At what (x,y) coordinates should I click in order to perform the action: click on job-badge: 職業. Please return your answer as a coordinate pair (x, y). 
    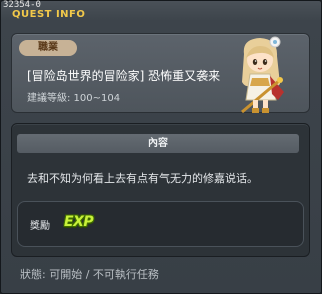
    Looking at the image, I should click on (48, 48).